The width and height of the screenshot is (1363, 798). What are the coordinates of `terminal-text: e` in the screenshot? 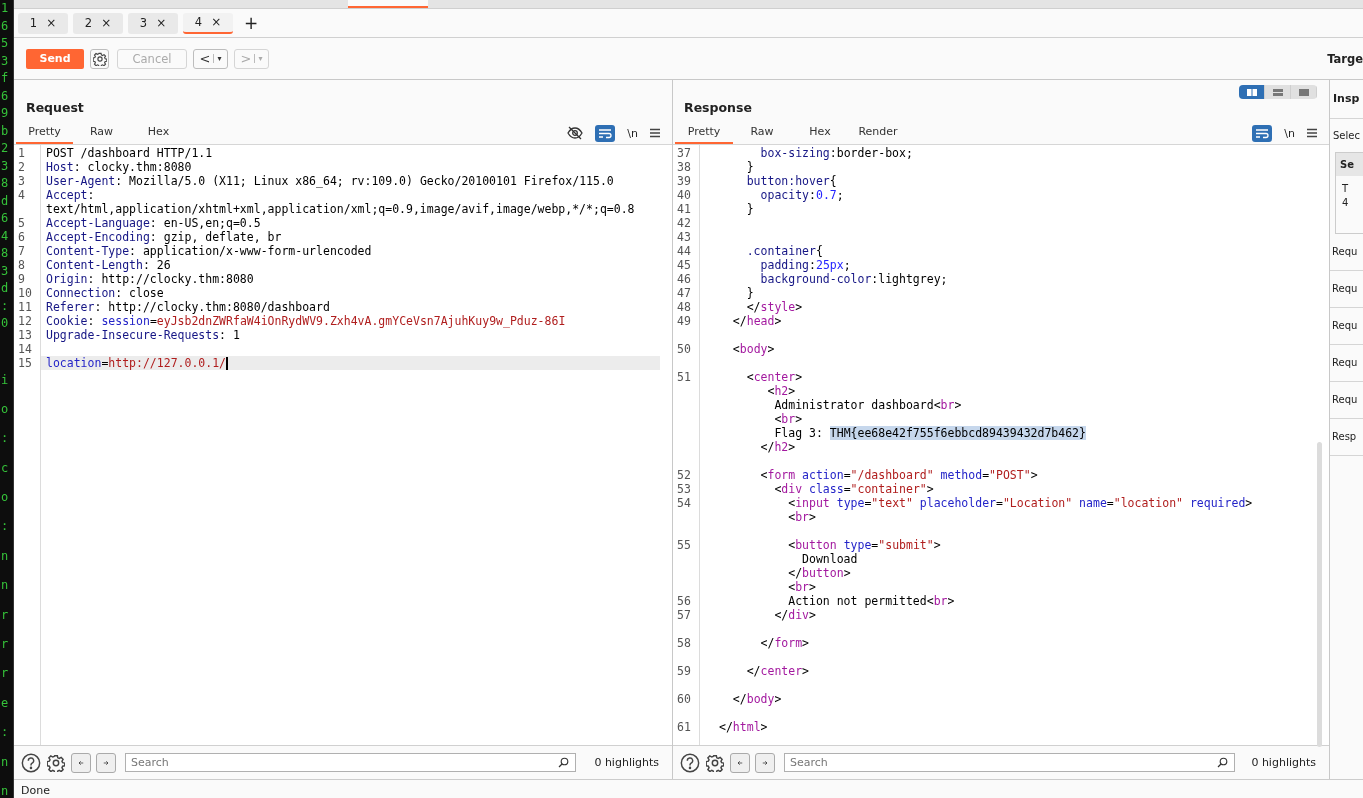 It's located at (5, 702).